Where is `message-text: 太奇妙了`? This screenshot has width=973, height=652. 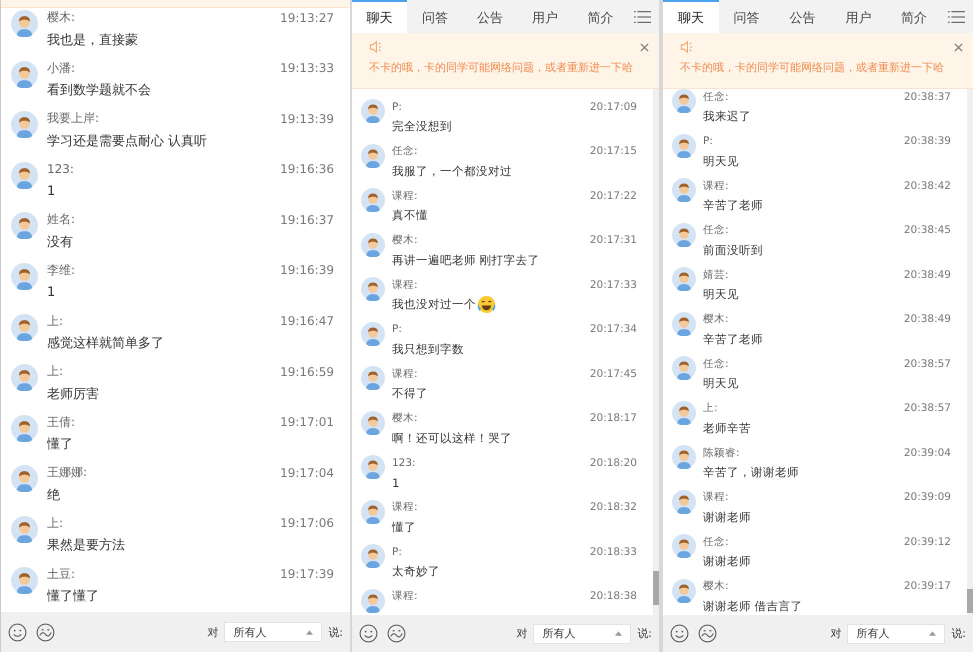
message-text: 太奇妙了 is located at coordinates (416, 571).